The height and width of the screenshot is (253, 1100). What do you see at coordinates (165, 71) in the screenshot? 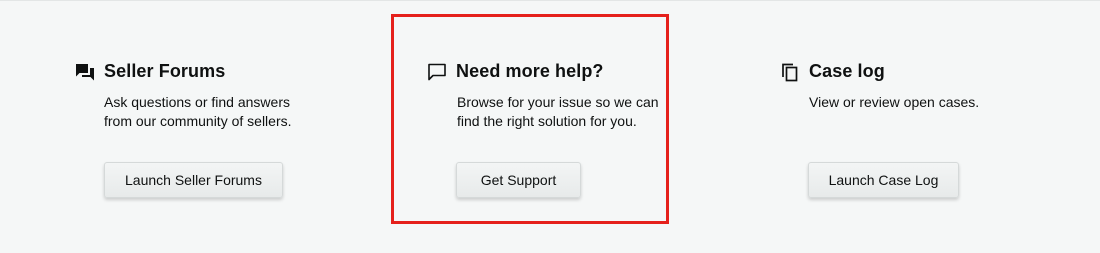
I see `seller-forums-title: Seller Forums` at bounding box center [165, 71].